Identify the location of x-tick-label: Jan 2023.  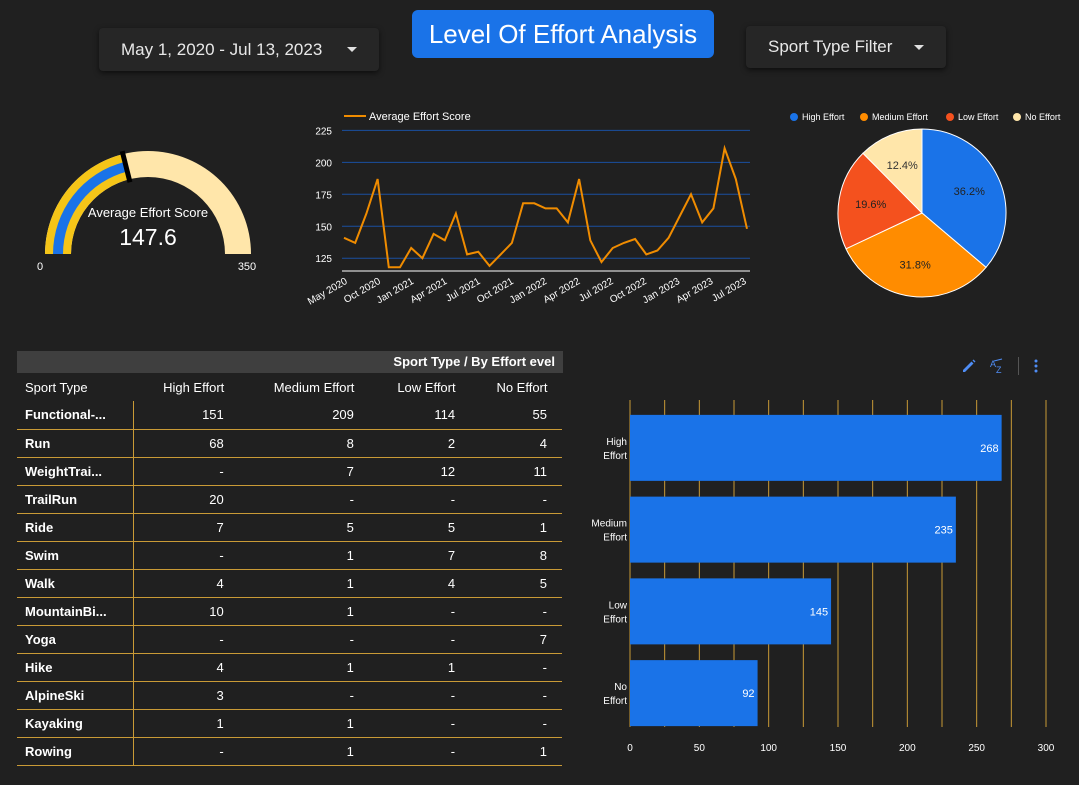
(662, 291).